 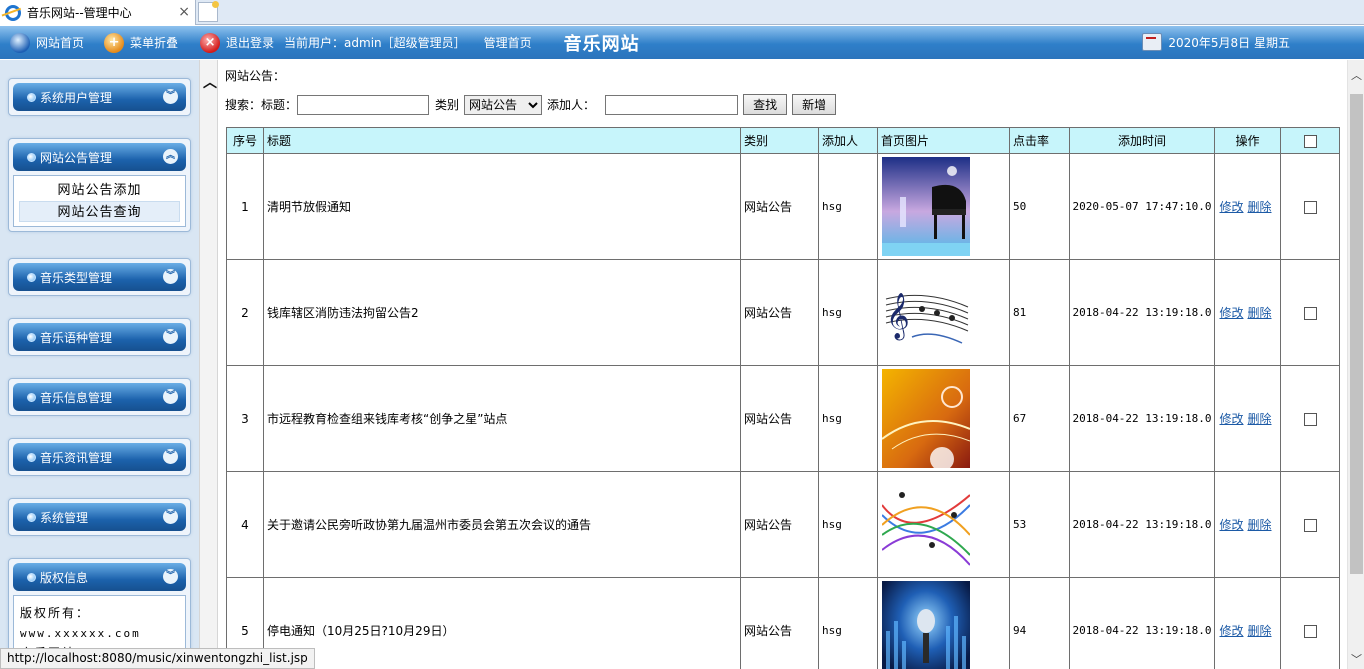 What do you see at coordinates (1356, 75) in the screenshot?
I see `scroll-up-icon: ︿` at bounding box center [1356, 75].